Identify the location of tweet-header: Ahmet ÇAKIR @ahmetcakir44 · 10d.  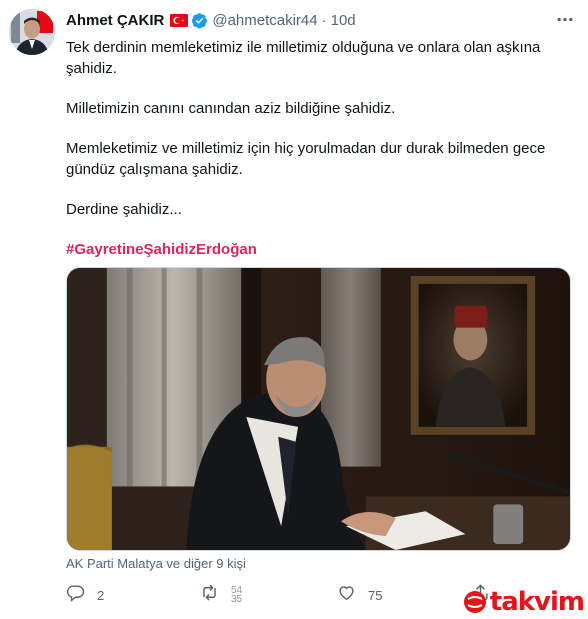
(211, 20).